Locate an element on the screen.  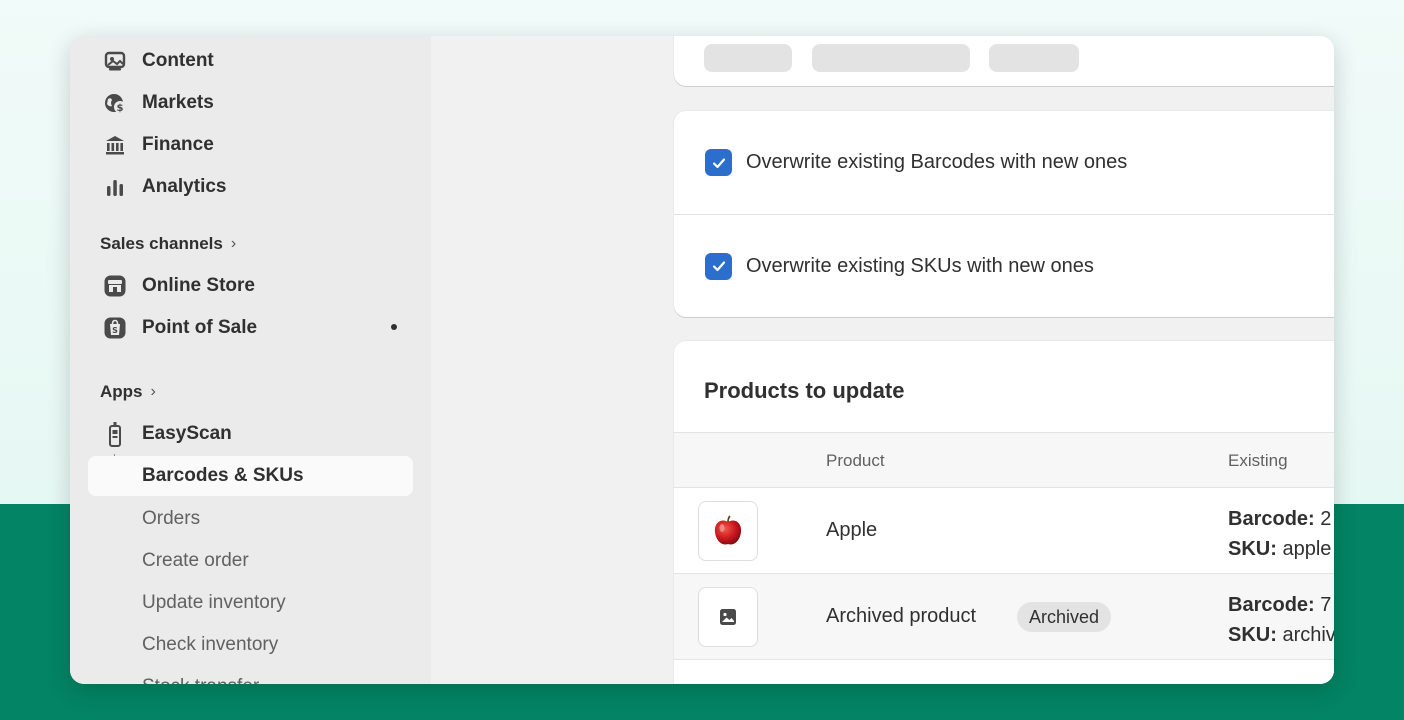
sidebar-item-online-store: Online Store is located at coordinates (250, 286).